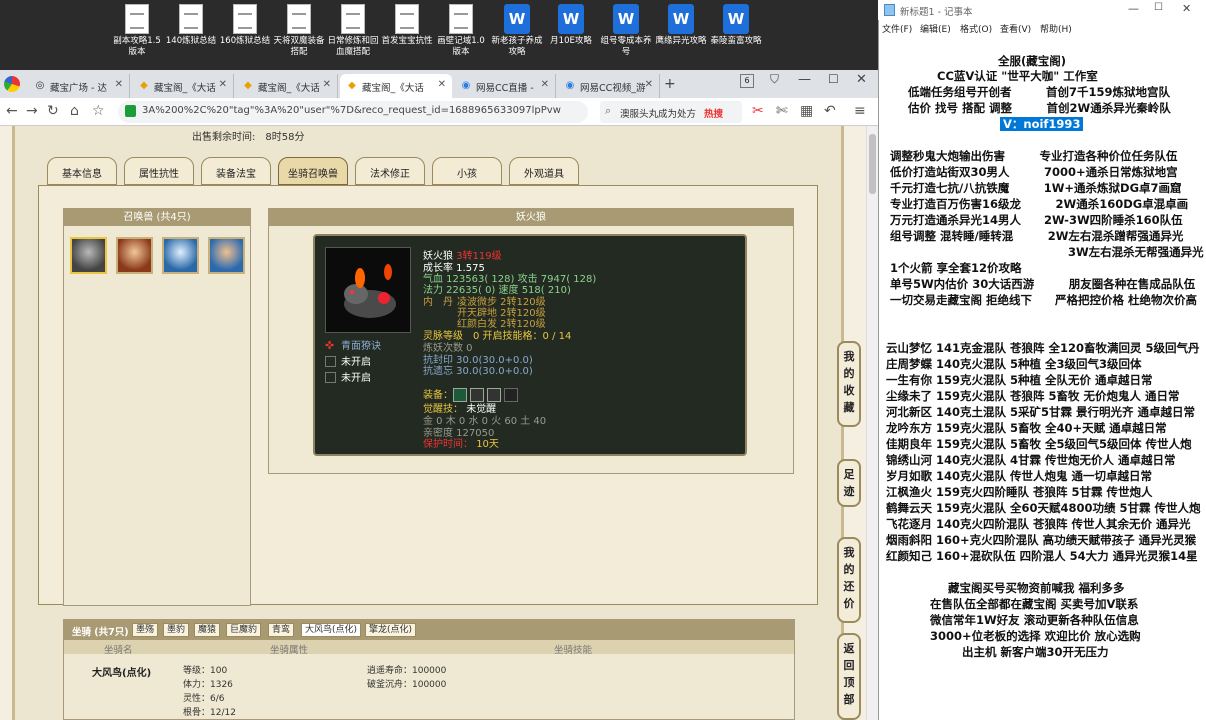  Describe the element at coordinates (289, 650) in the screenshot. I see `col-mount-attr: 坐骑属性` at that location.